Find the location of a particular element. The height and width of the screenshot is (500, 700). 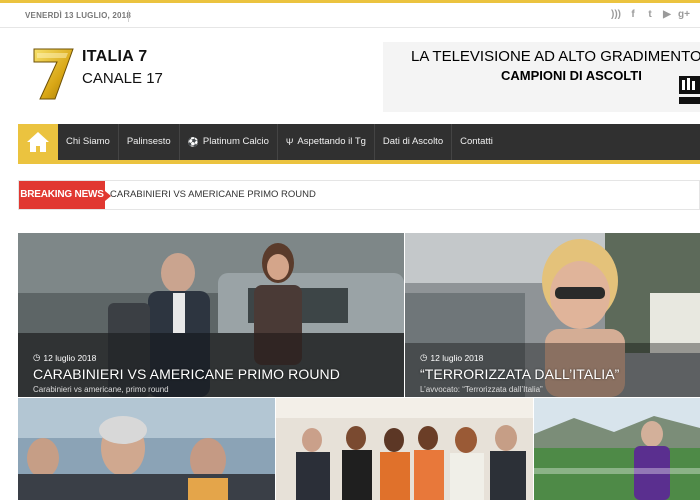

nav-item-label: Contatti is located at coordinates (476, 141).